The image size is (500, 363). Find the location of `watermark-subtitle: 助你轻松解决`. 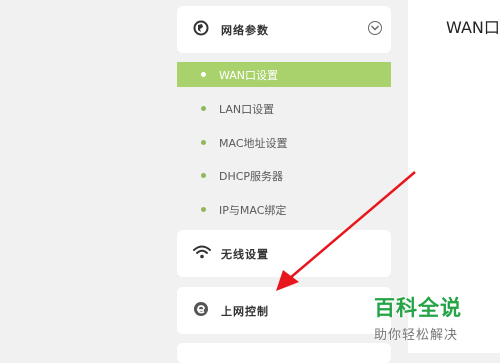

watermark-subtitle: 助你轻松解决 is located at coordinates (416, 335).